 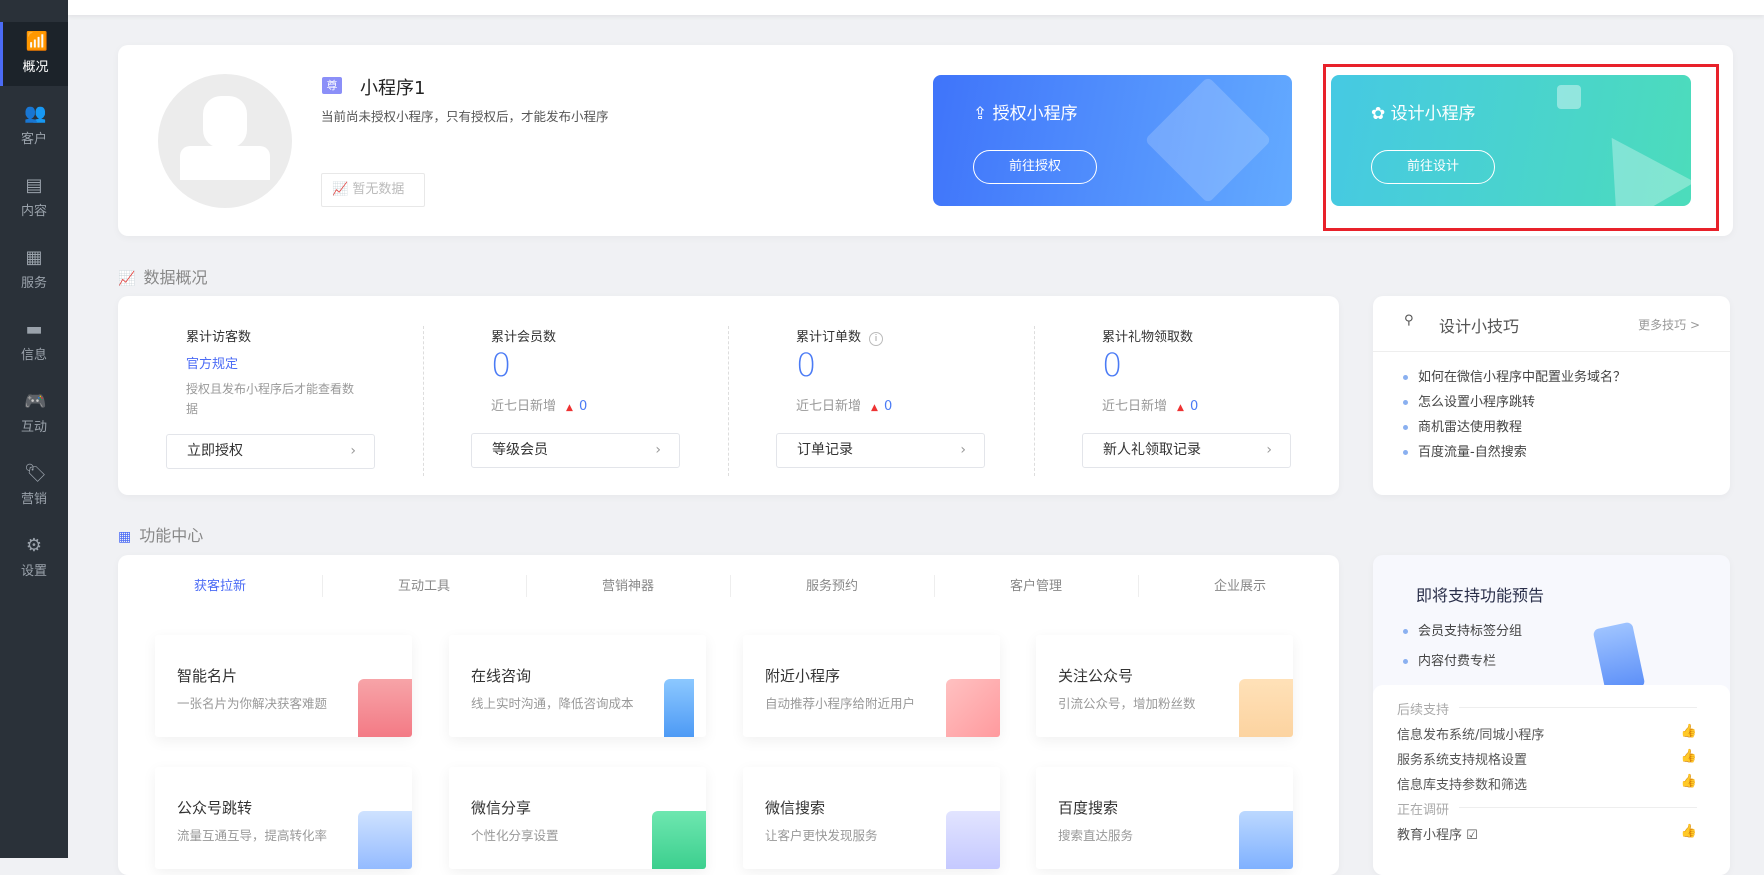 What do you see at coordinates (34, 185) in the screenshot?
I see `document-icon: ▤` at bounding box center [34, 185].